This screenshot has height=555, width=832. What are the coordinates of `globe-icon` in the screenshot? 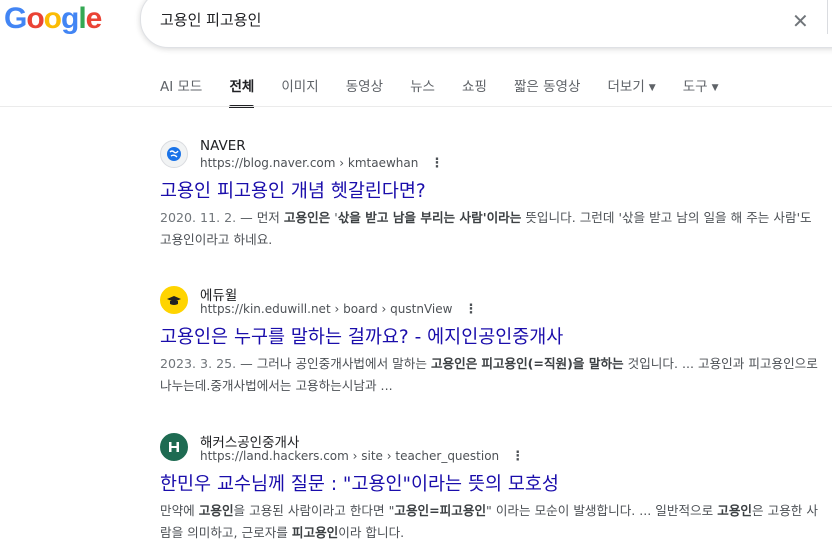 It's located at (174, 154).